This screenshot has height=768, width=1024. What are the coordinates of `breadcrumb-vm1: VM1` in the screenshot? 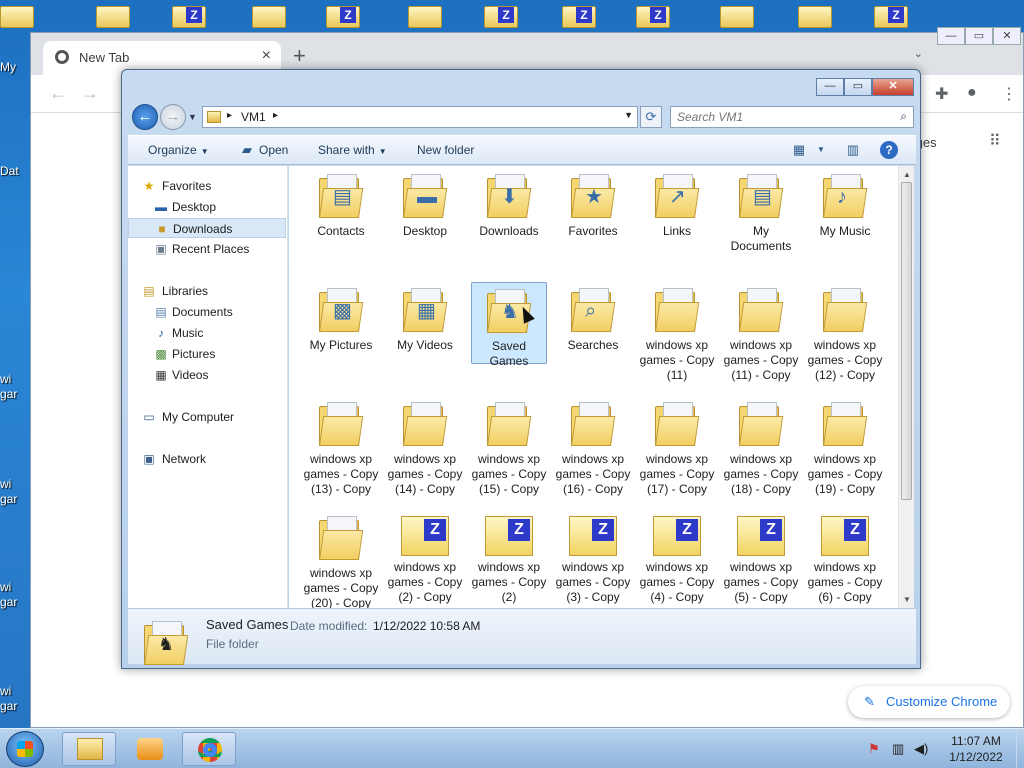 It's located at (253, 117).